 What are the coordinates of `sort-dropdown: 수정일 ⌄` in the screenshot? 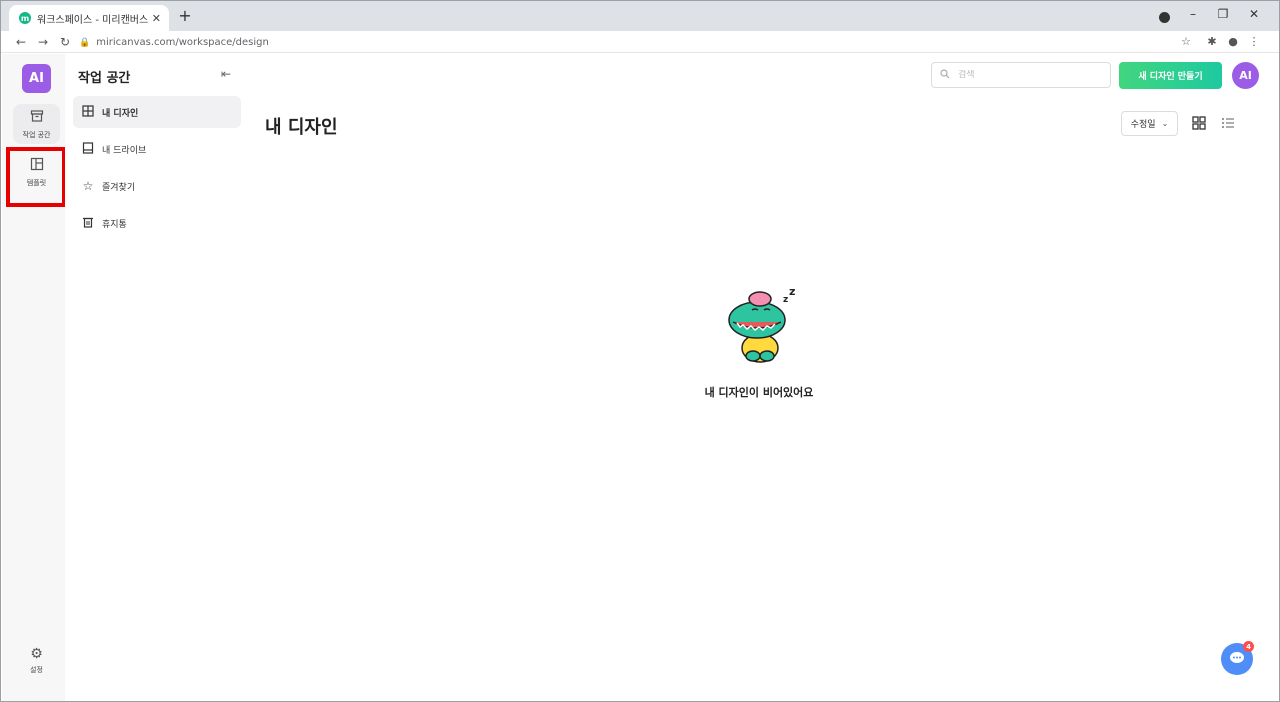 It's located at (1149, 123).